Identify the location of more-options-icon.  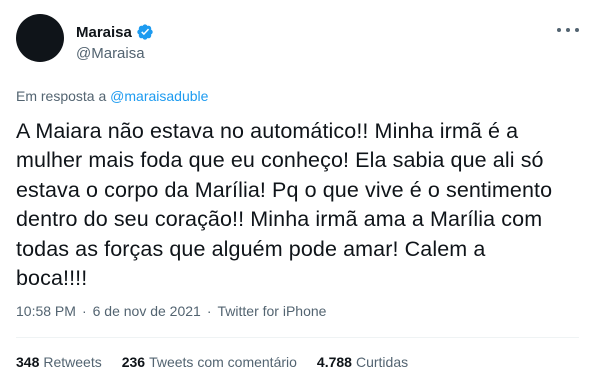
(568, 30).